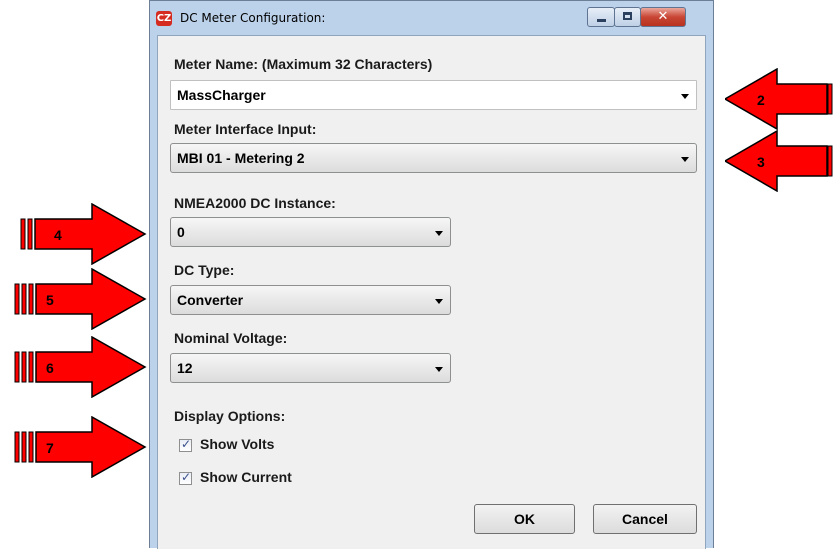 This screenshot has width=833, height=549. I want to click on show-volts-checkbox: ✓, so click(185, 444).